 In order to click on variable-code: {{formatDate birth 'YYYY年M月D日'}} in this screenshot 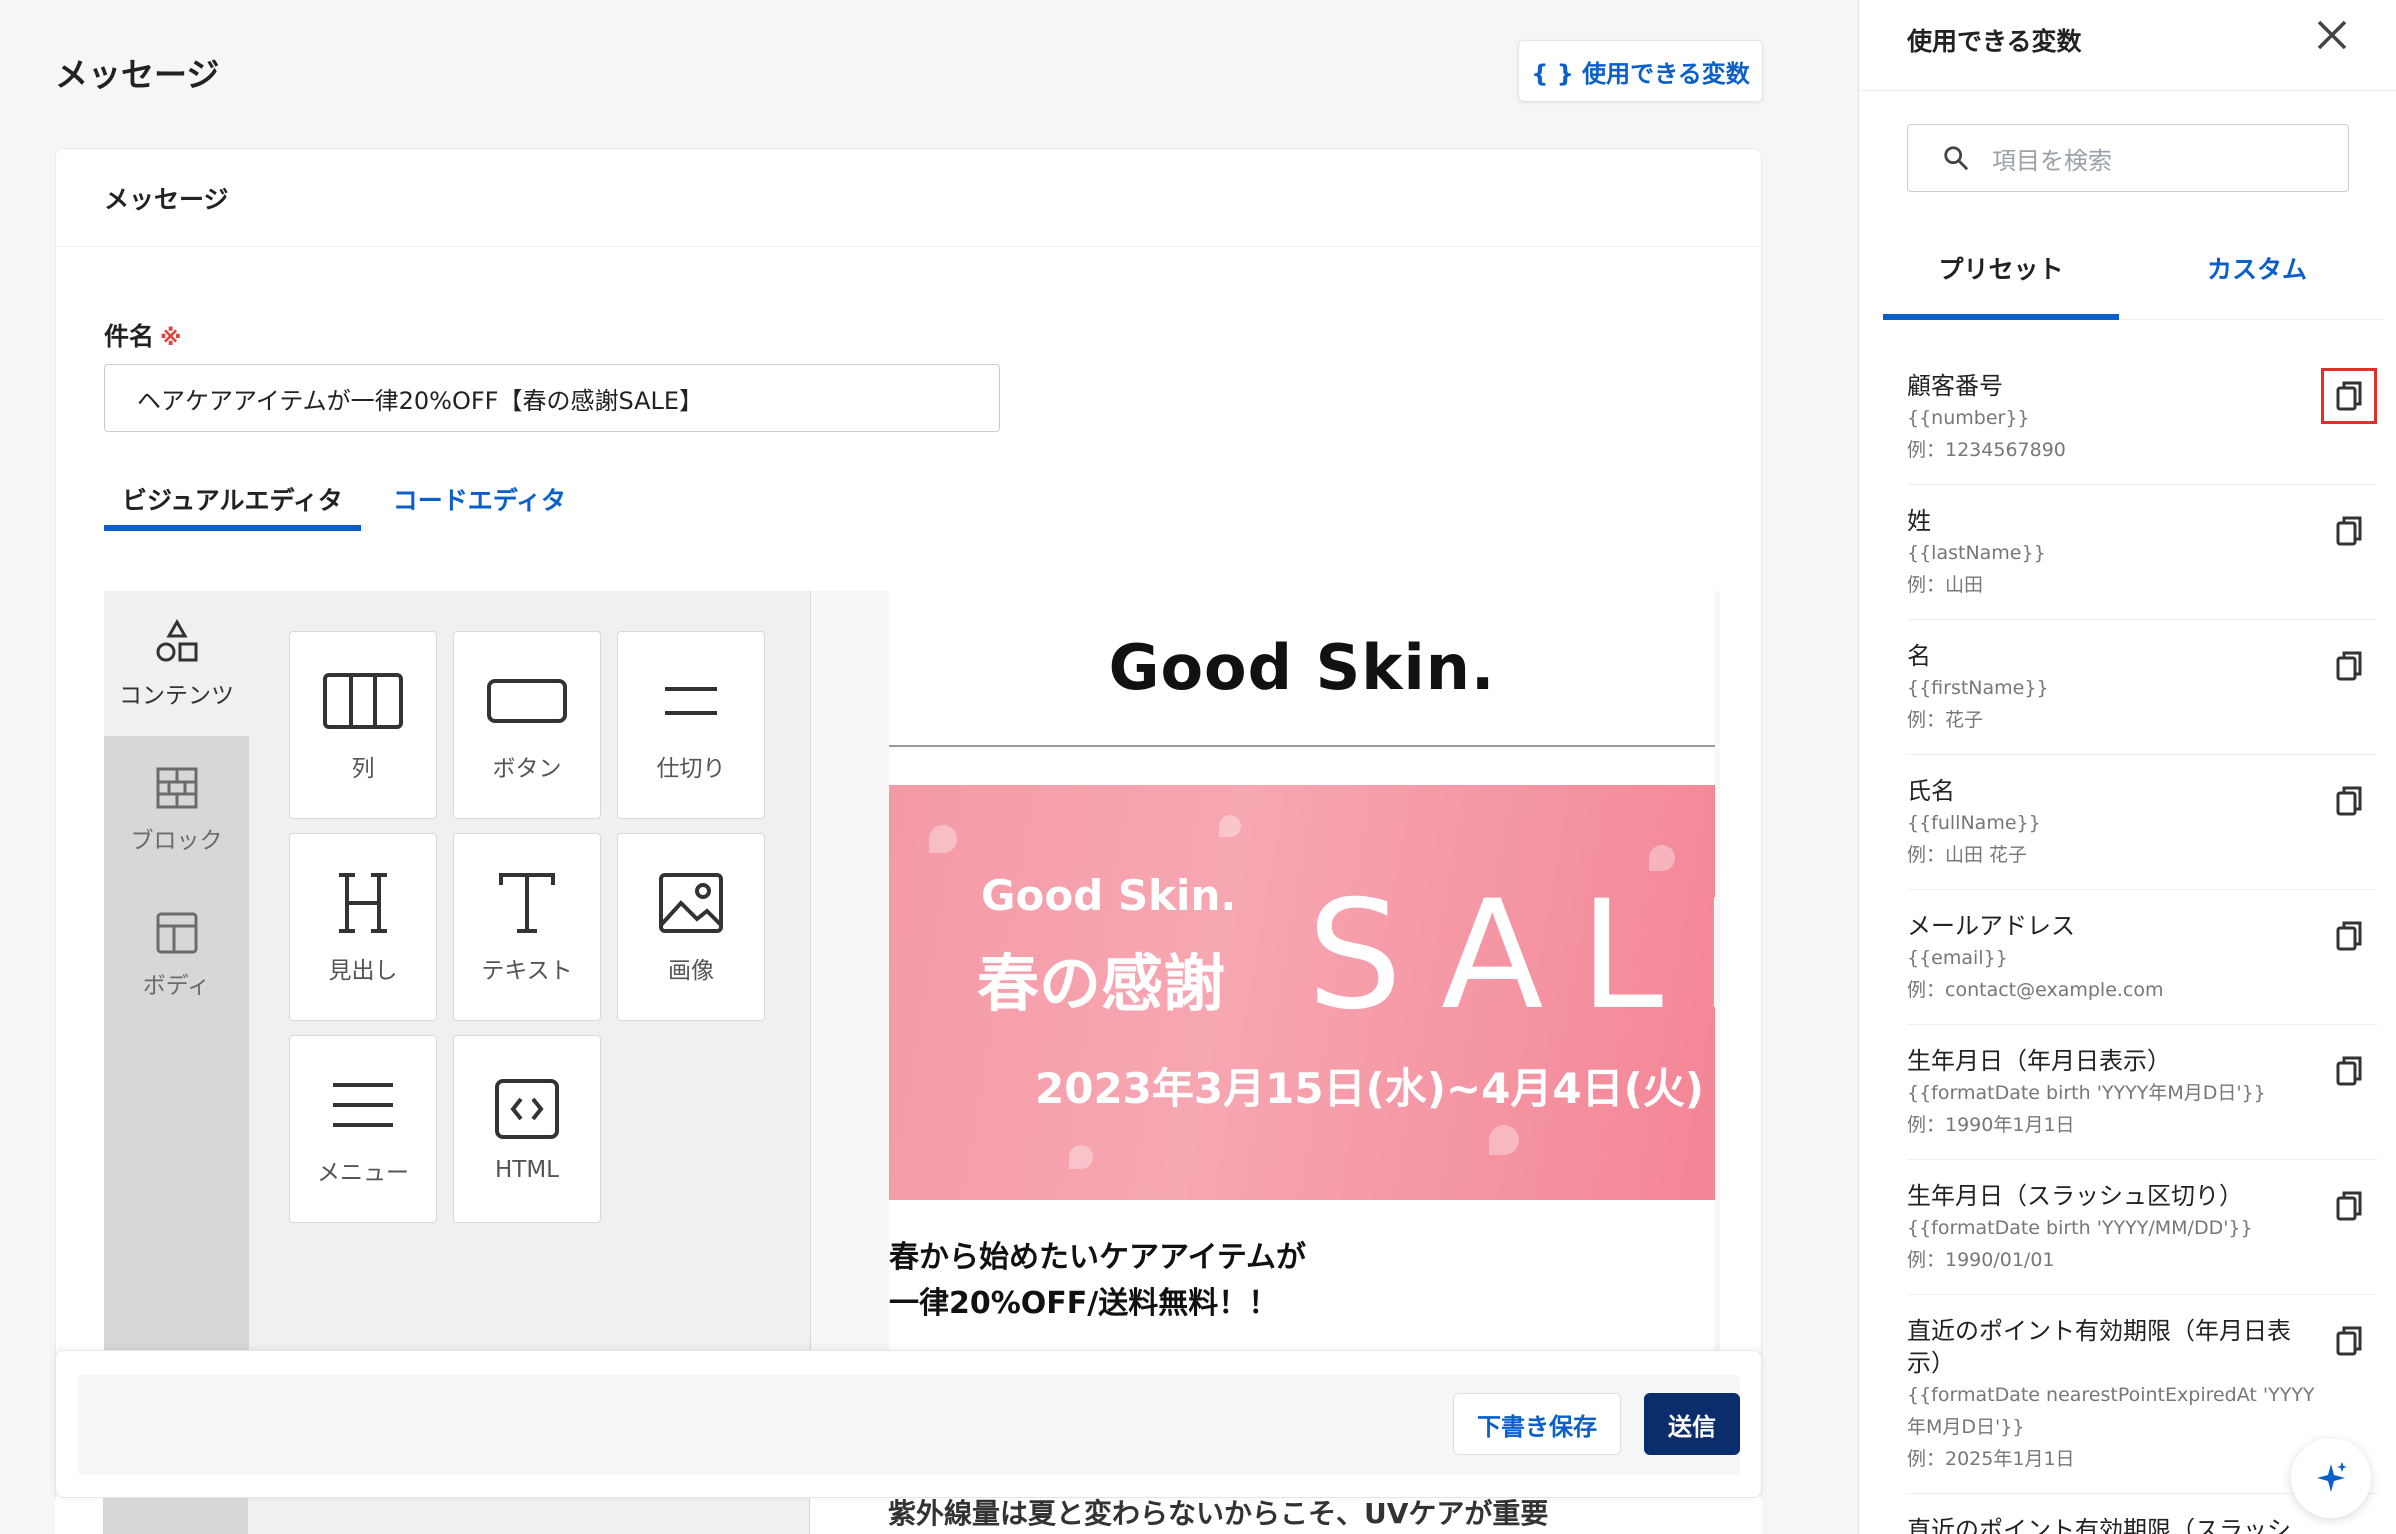, I will do `click(2086, 1093)`.